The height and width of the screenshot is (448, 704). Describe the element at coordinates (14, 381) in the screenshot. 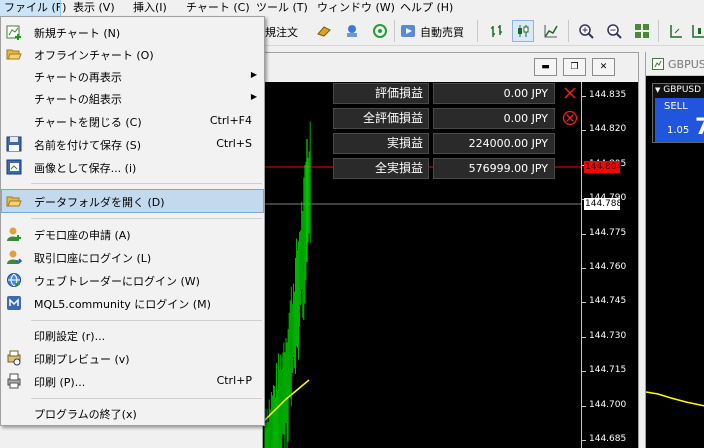

I see `print-icon` at that location.